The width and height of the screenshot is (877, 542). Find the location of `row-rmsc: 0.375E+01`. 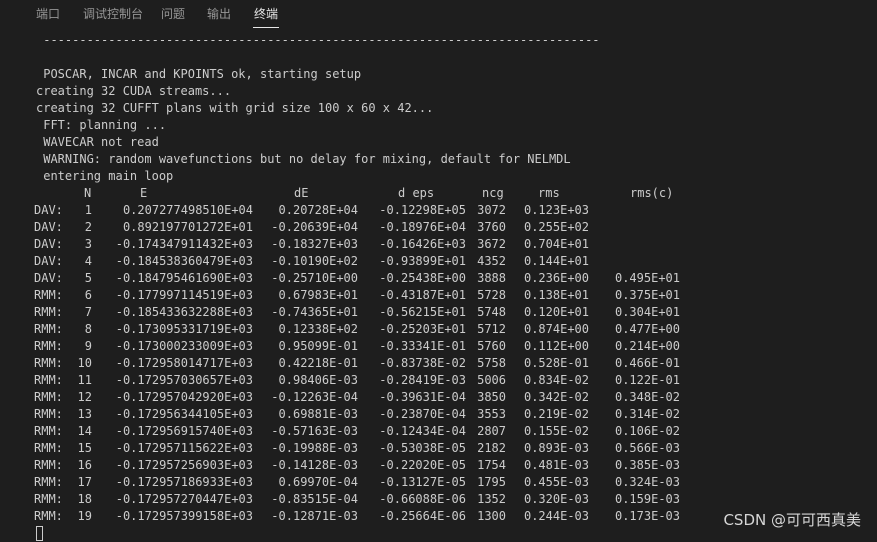

row-rmsc: 0.375E+01 is located at coordinates (647, 295).